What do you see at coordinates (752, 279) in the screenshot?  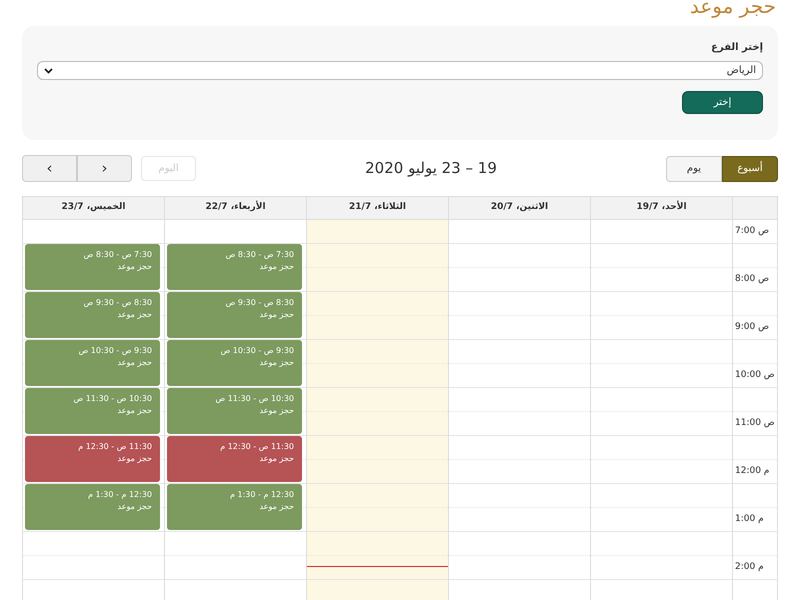 I see `time-label: ص 8:00` at bounding box center [752, 279].